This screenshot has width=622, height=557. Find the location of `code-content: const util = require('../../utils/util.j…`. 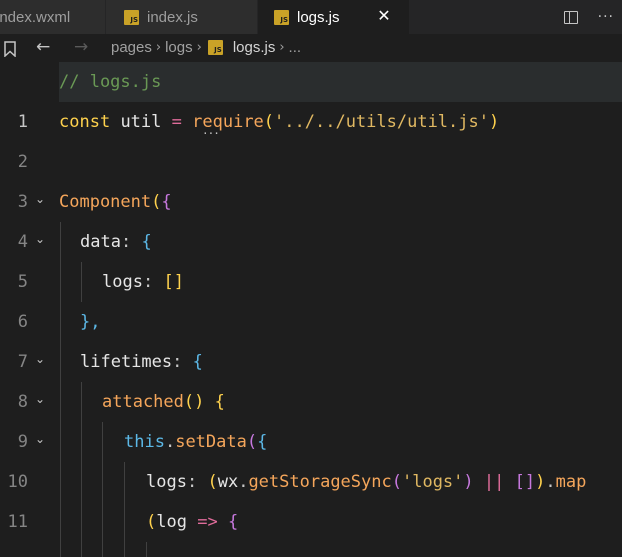

code-content: const util = require('../../utils/util.j… is located at coordinates (340, 122).